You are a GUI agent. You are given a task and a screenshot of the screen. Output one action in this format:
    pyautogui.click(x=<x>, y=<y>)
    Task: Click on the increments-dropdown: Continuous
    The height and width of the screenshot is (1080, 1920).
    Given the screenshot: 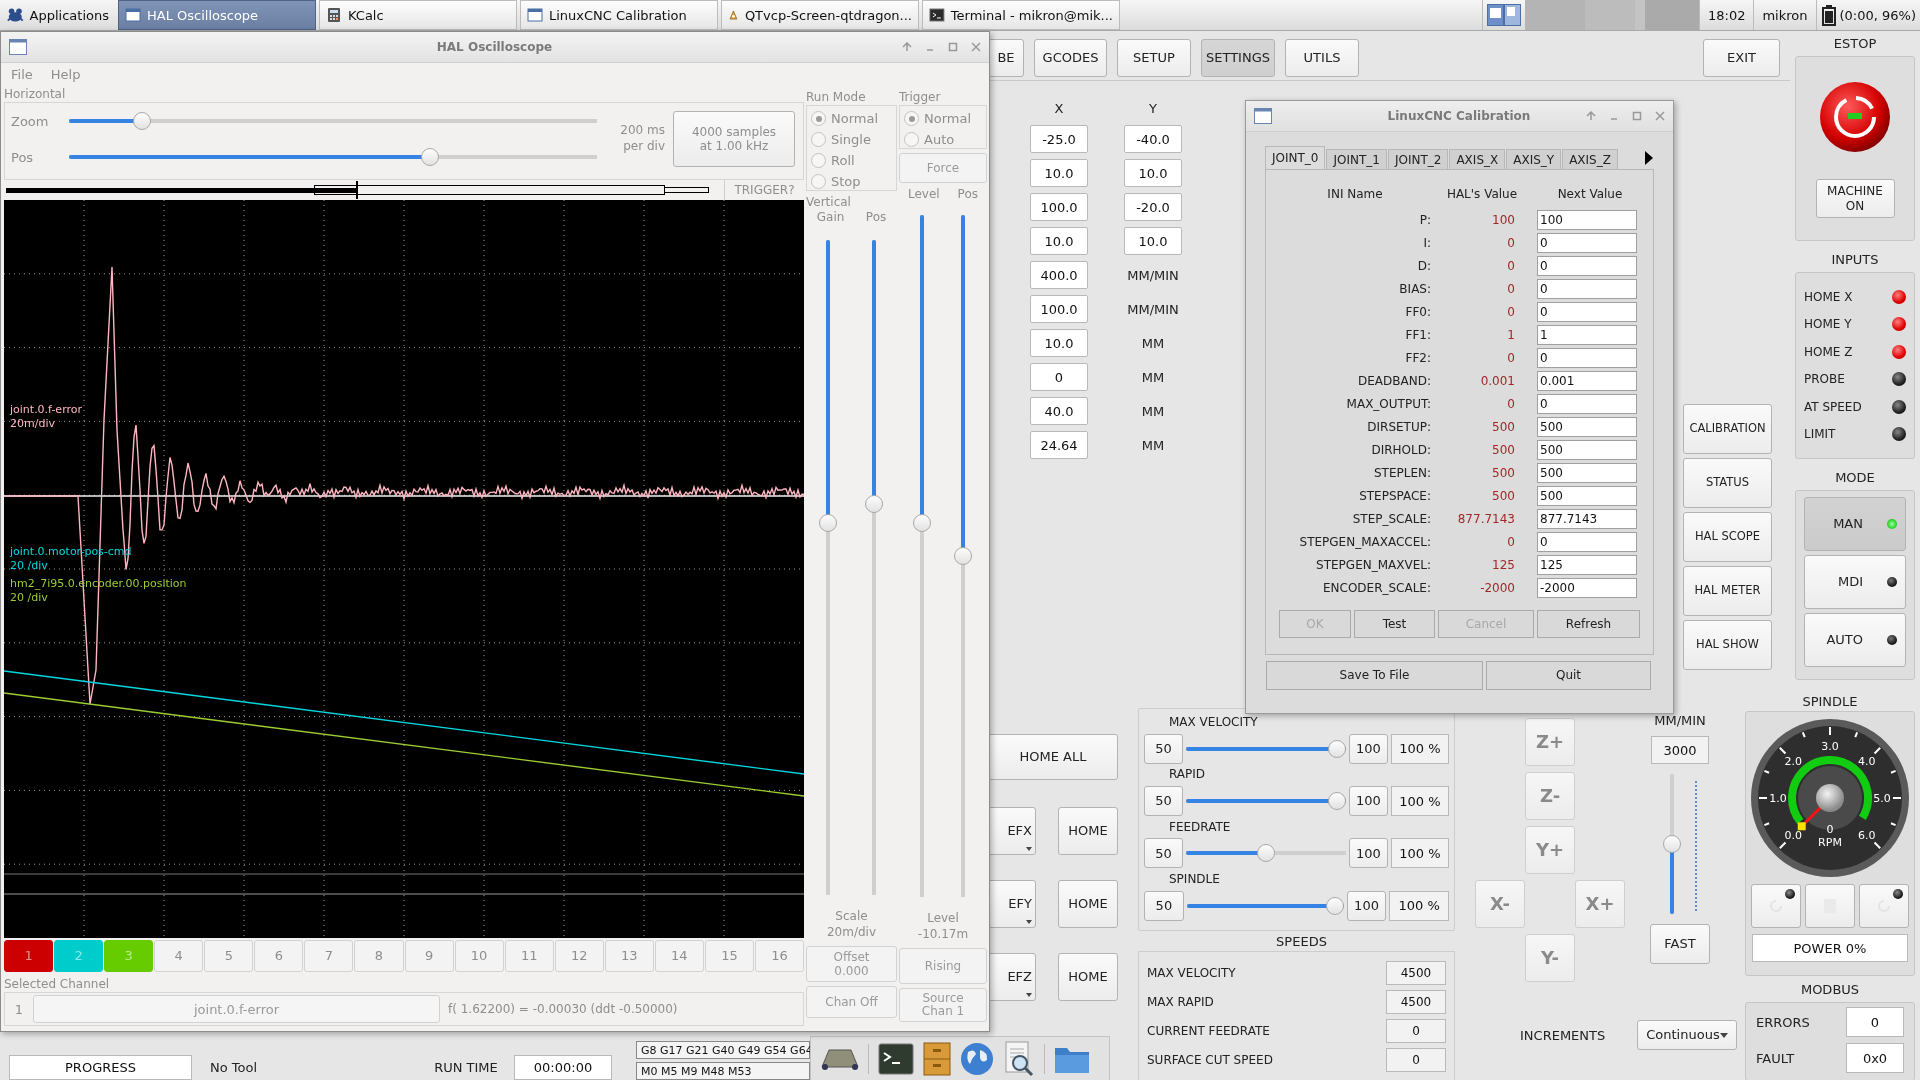 What is the action you would take?
    pyautogui.click(x=1687, y=1035)
    